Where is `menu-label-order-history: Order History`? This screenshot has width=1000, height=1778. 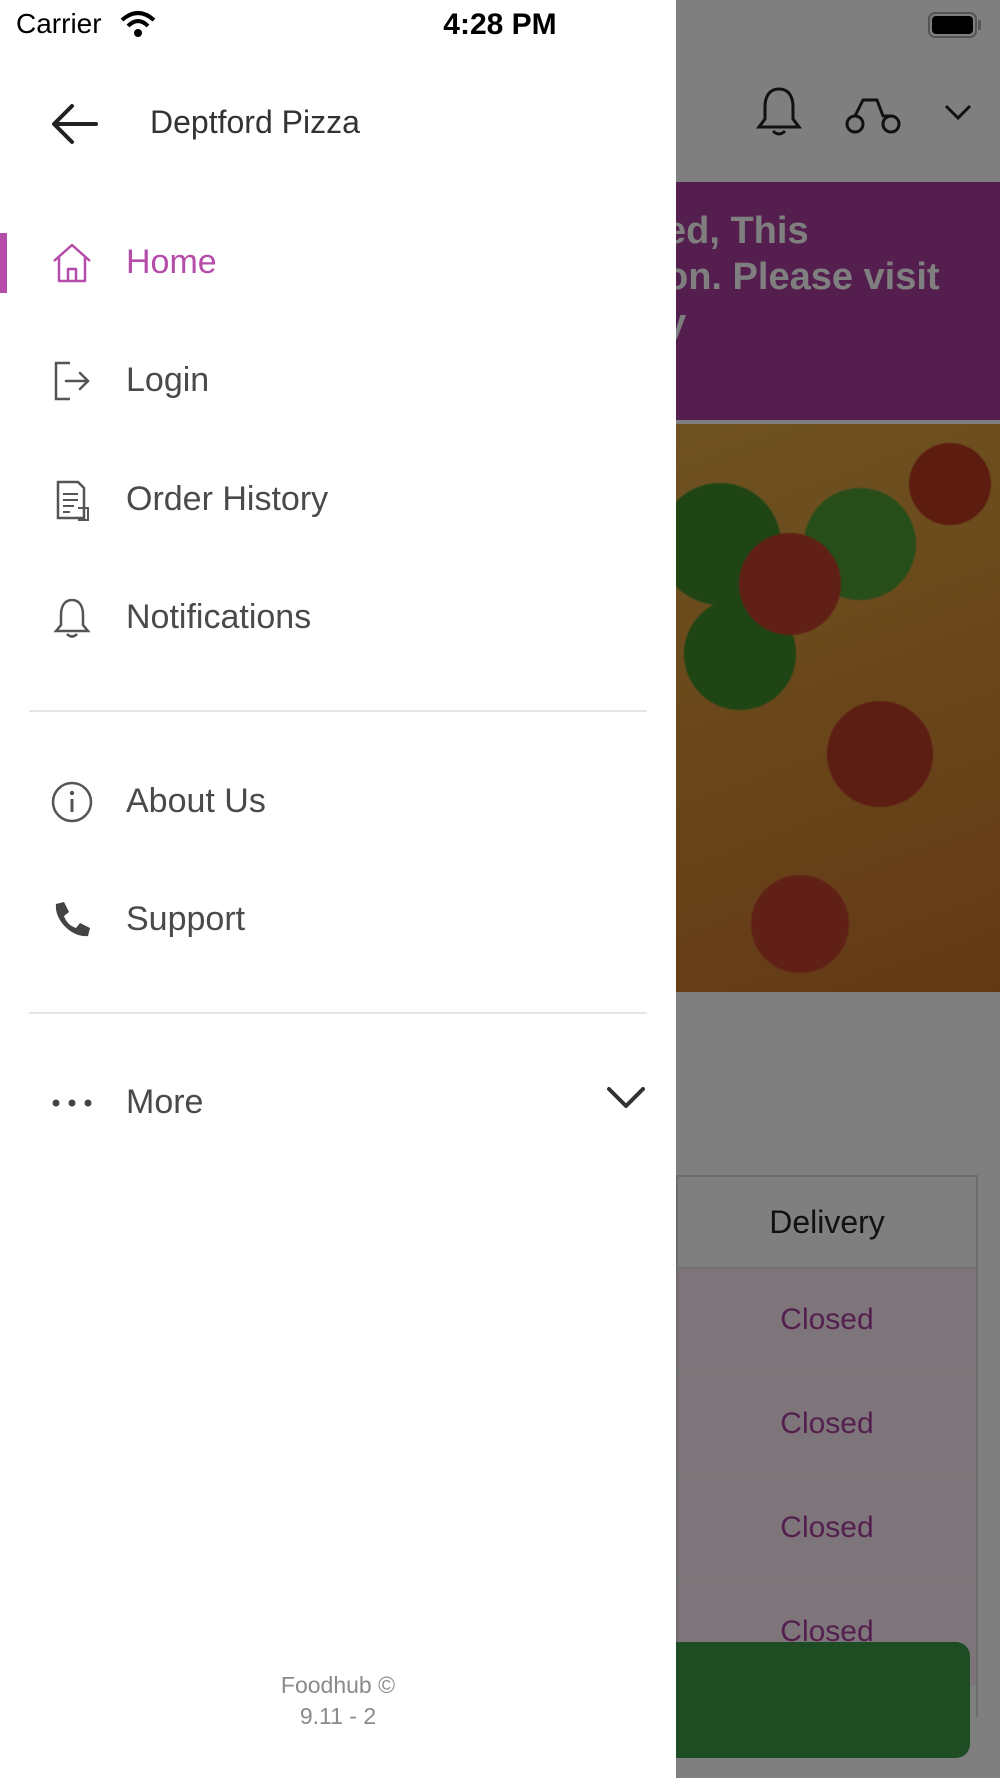 menu-label-order-history: Order History is located at coordinates (227, 499).